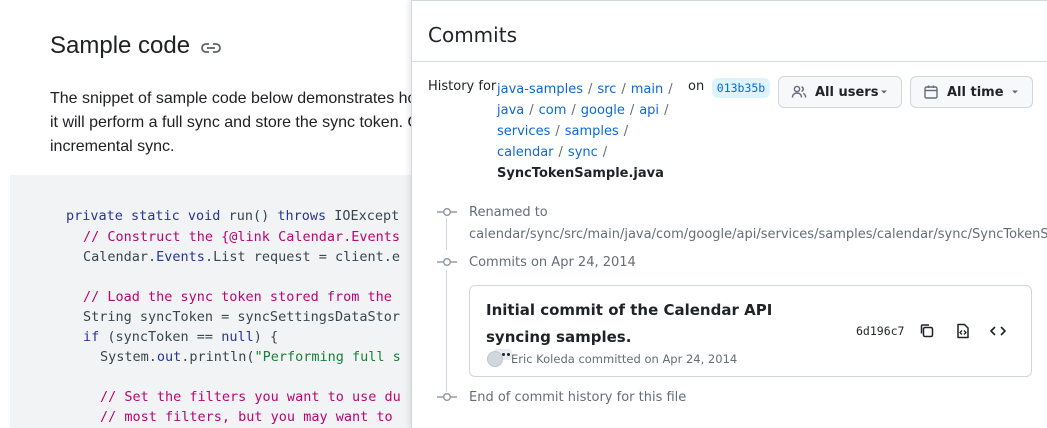 The image size is (1047, 428). What do you see at coordinates (552, 262) in the screenshot?
I see `commits-date-heading: Commits on Apr 24, 2014` at bounding box center [552, 262].